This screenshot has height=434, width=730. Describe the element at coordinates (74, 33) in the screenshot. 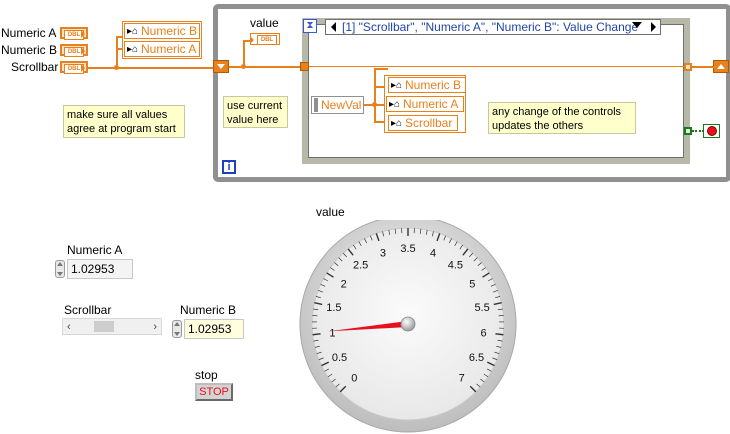

I see `numeric-a-terminal: DBL` at that location.